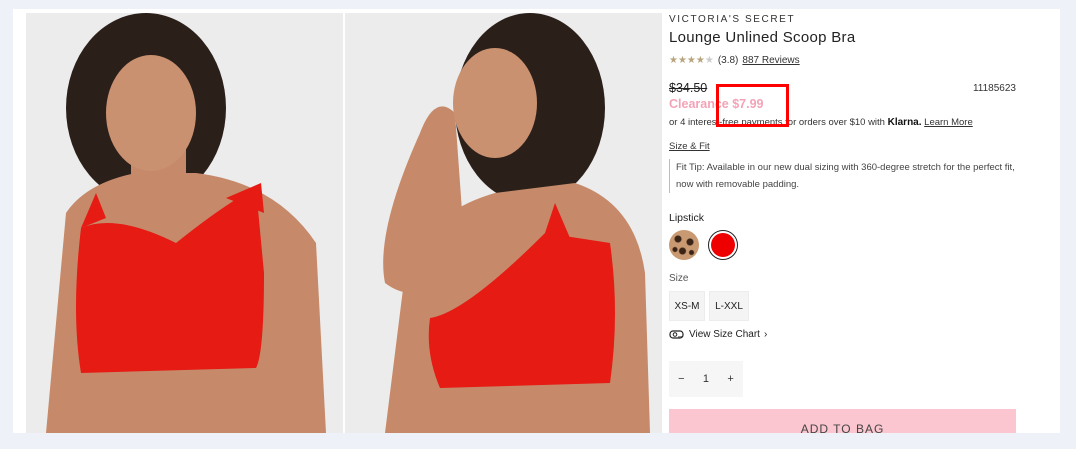 The width and height of the screenshot is (1076, 449). I want to click on original-price: $34.50, so click(688, 88).